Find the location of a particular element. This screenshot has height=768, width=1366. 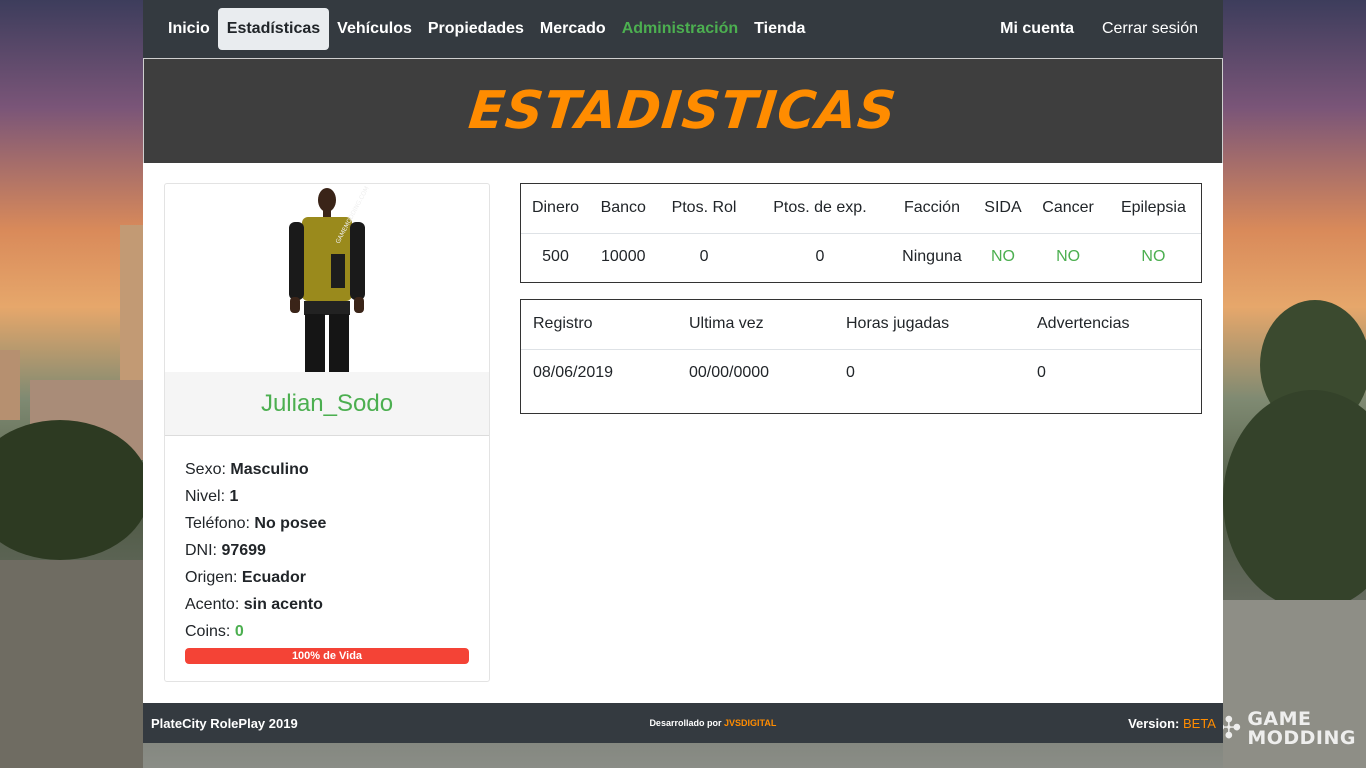

table-cell: 00/00/0000 is located at coordinates (729, 373).